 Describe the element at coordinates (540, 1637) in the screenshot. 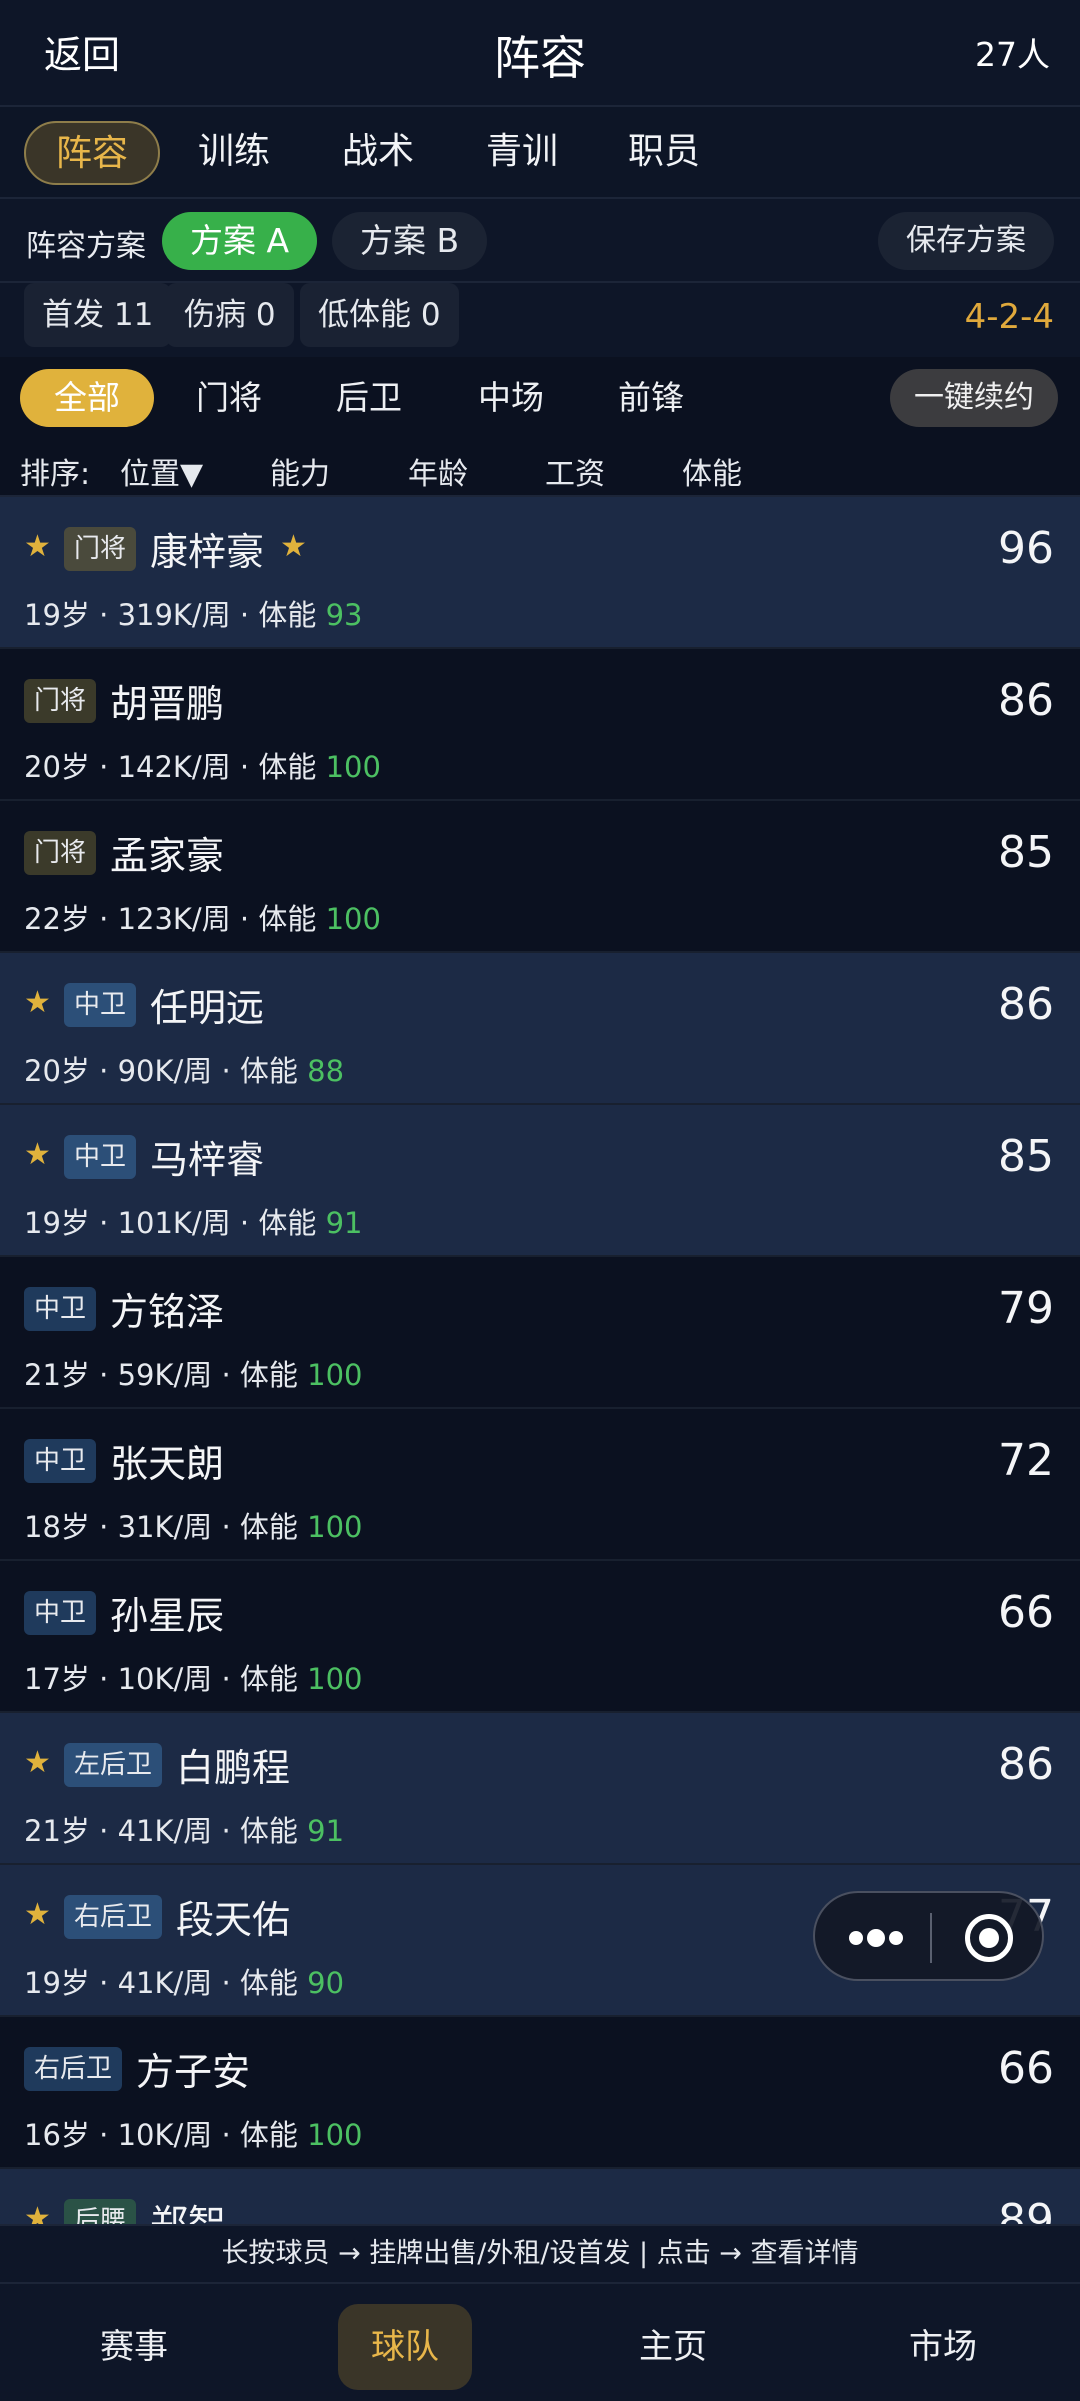

I see `player-row: 中卫 孙星辰 66 17岁 · 10K/周 · 体能 100` at that location.